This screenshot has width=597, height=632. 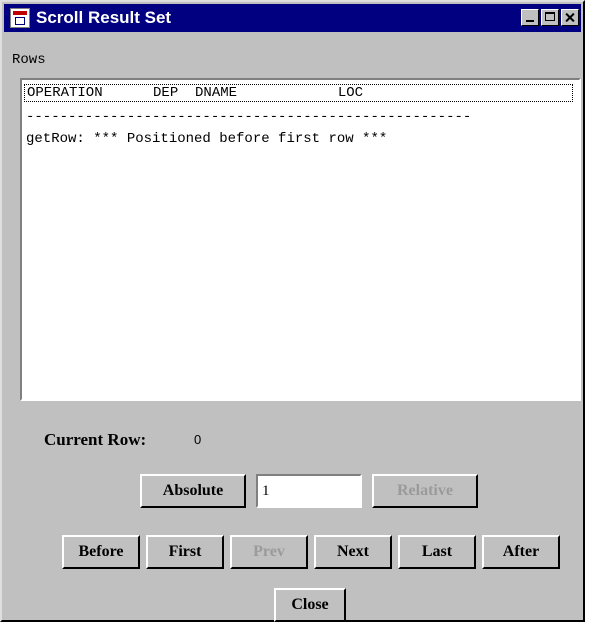 What do you see at coordinates (530, 17) in the screenshot?
I see `minimize-icon` at bounding box center [530, 17].